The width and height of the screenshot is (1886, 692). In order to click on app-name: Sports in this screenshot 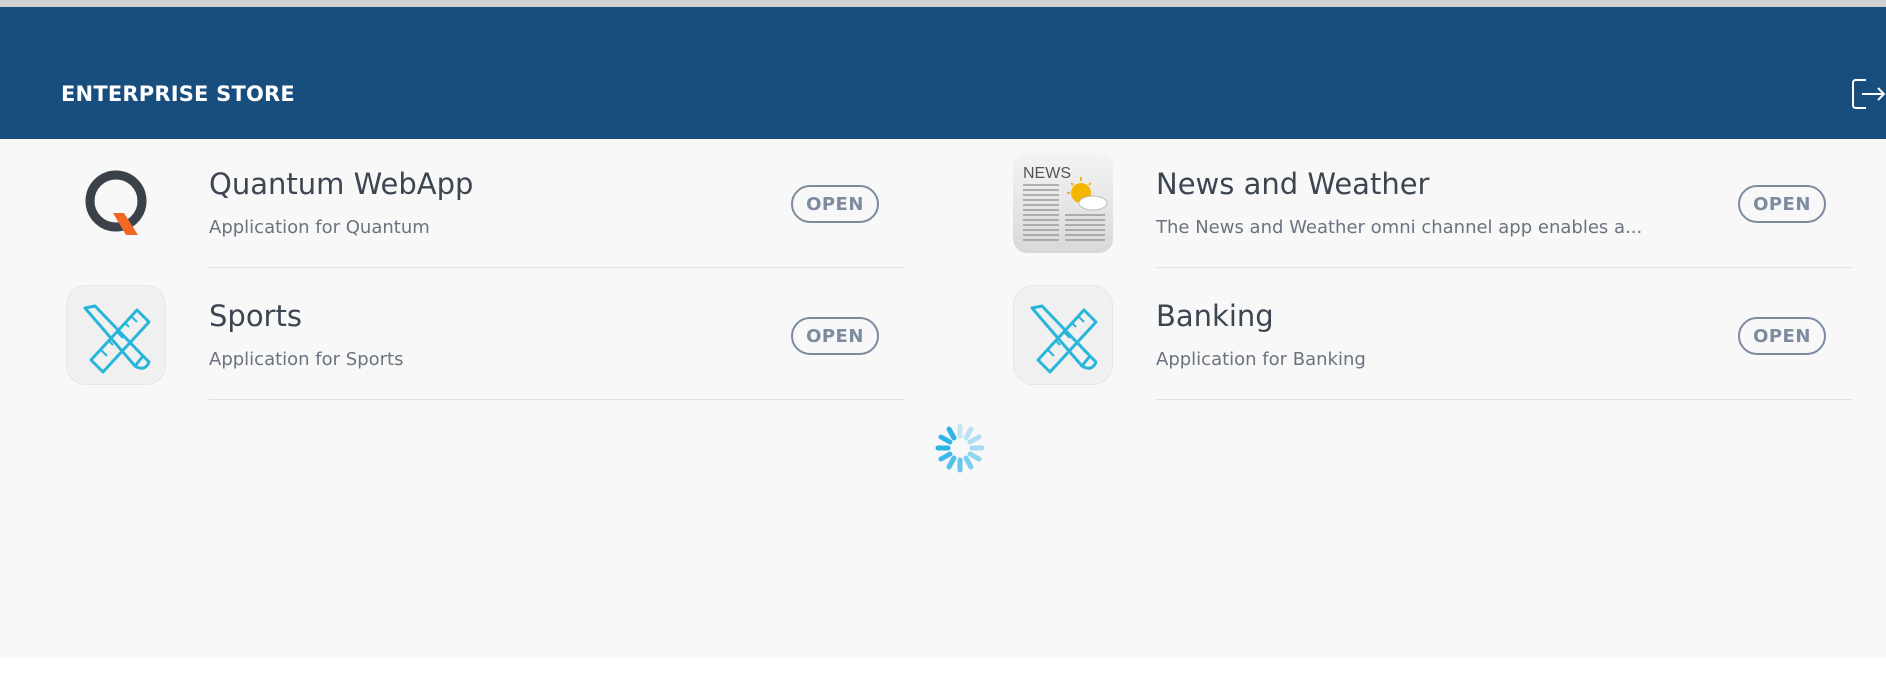, I will do `click(255, 316)`.